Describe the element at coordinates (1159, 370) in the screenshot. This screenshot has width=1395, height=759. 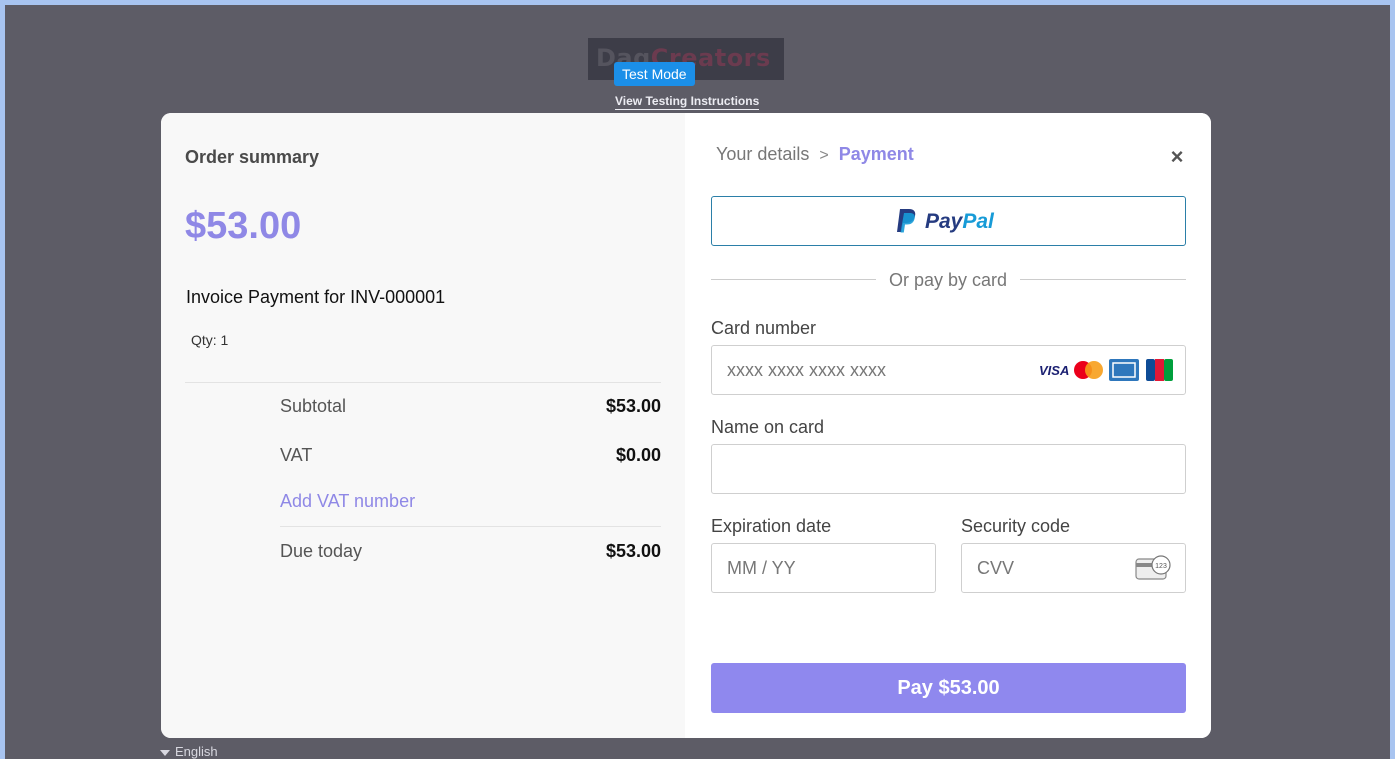
I see `jcb-icon` at that location.